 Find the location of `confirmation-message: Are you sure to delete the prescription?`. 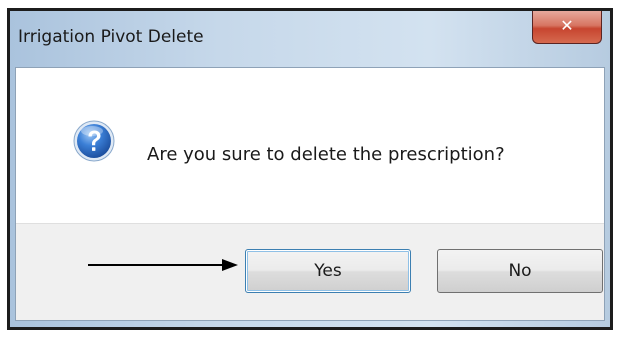

confirmation-message: Are you sure to delete the prescription? is located at coordinates (326, 154).